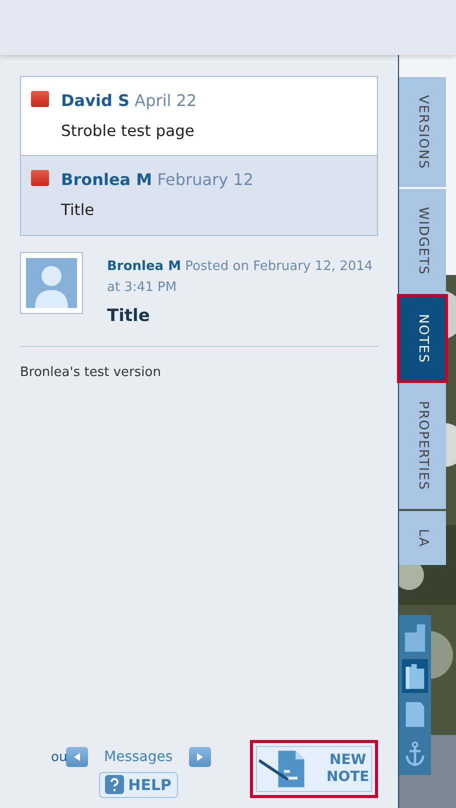  What do you see at coordinates (415, 676) in the screenshot?
I see `wide-layout-button` at bounding box center [415, 676].